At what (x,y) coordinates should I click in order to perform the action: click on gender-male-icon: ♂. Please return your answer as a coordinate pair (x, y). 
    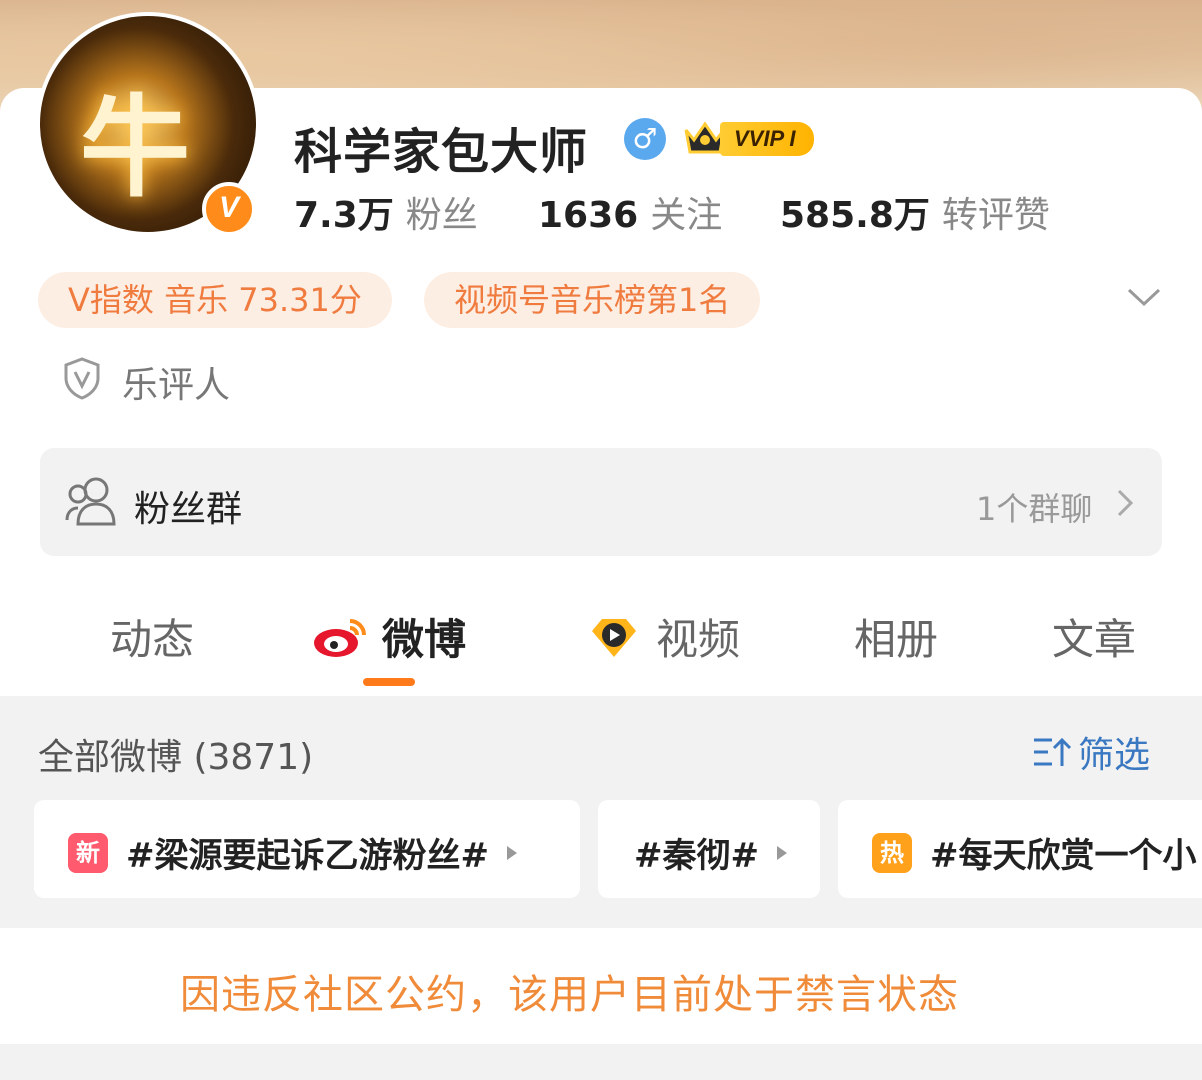
    Looking at the image, I should click on (645, 139).